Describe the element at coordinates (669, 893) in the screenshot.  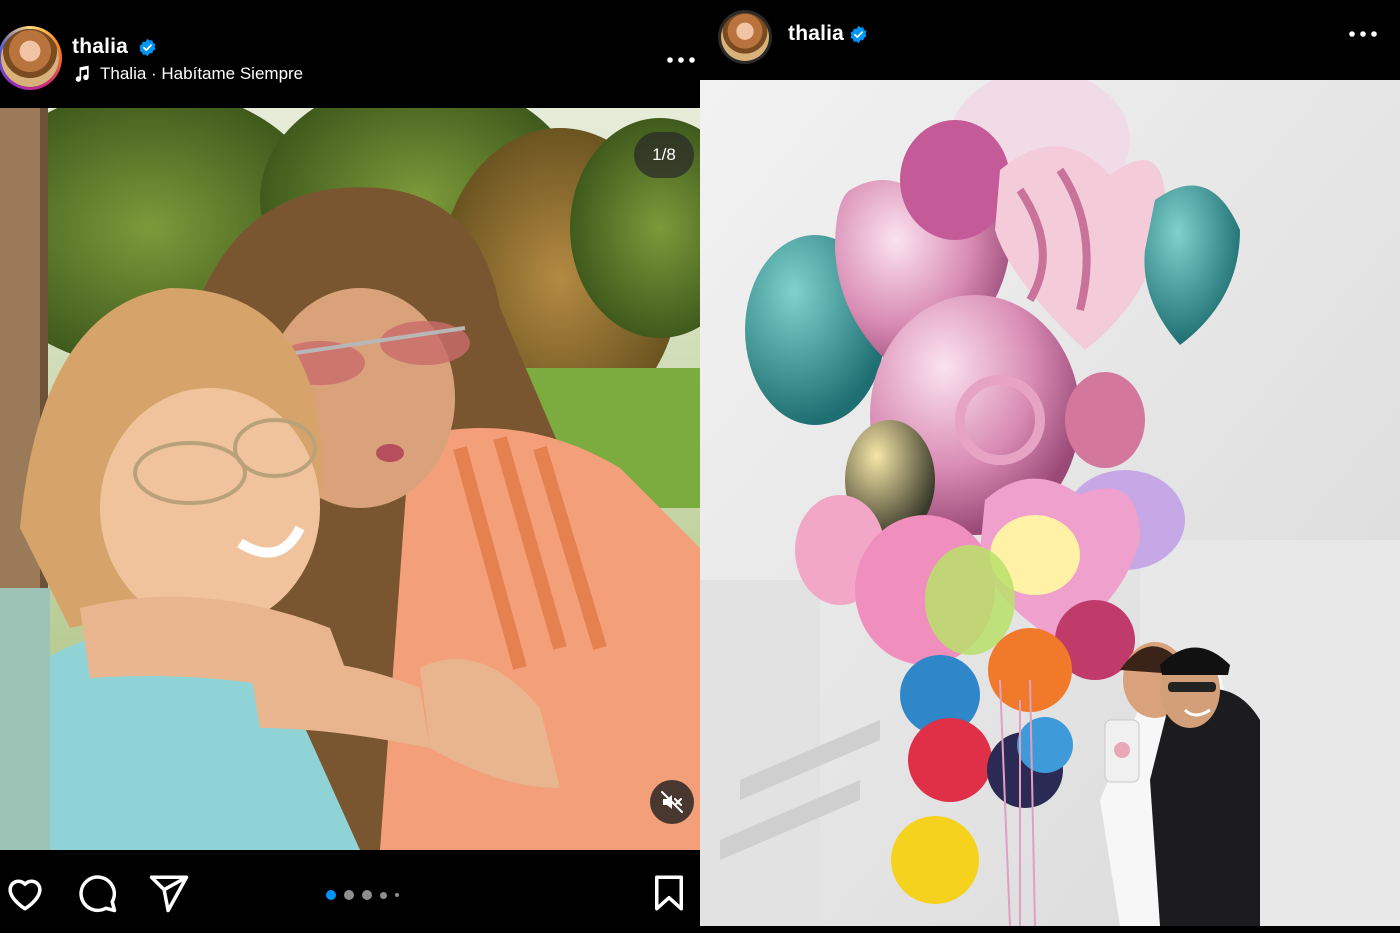
I see `bookmark-icon` at that location.